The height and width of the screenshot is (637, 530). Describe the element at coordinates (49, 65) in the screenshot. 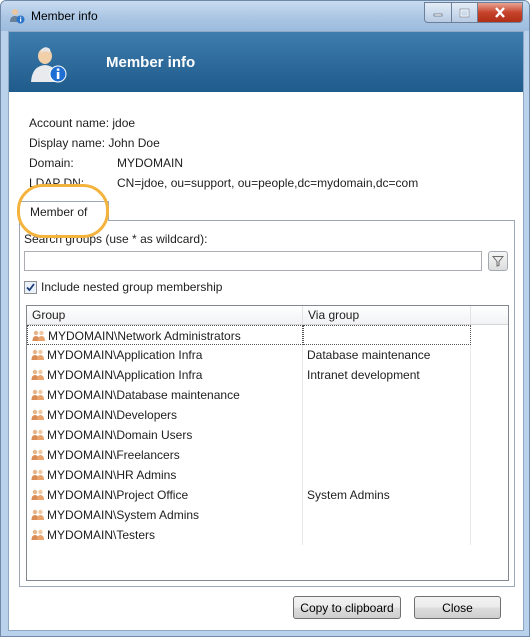

I see `user-info-icon` at that location.